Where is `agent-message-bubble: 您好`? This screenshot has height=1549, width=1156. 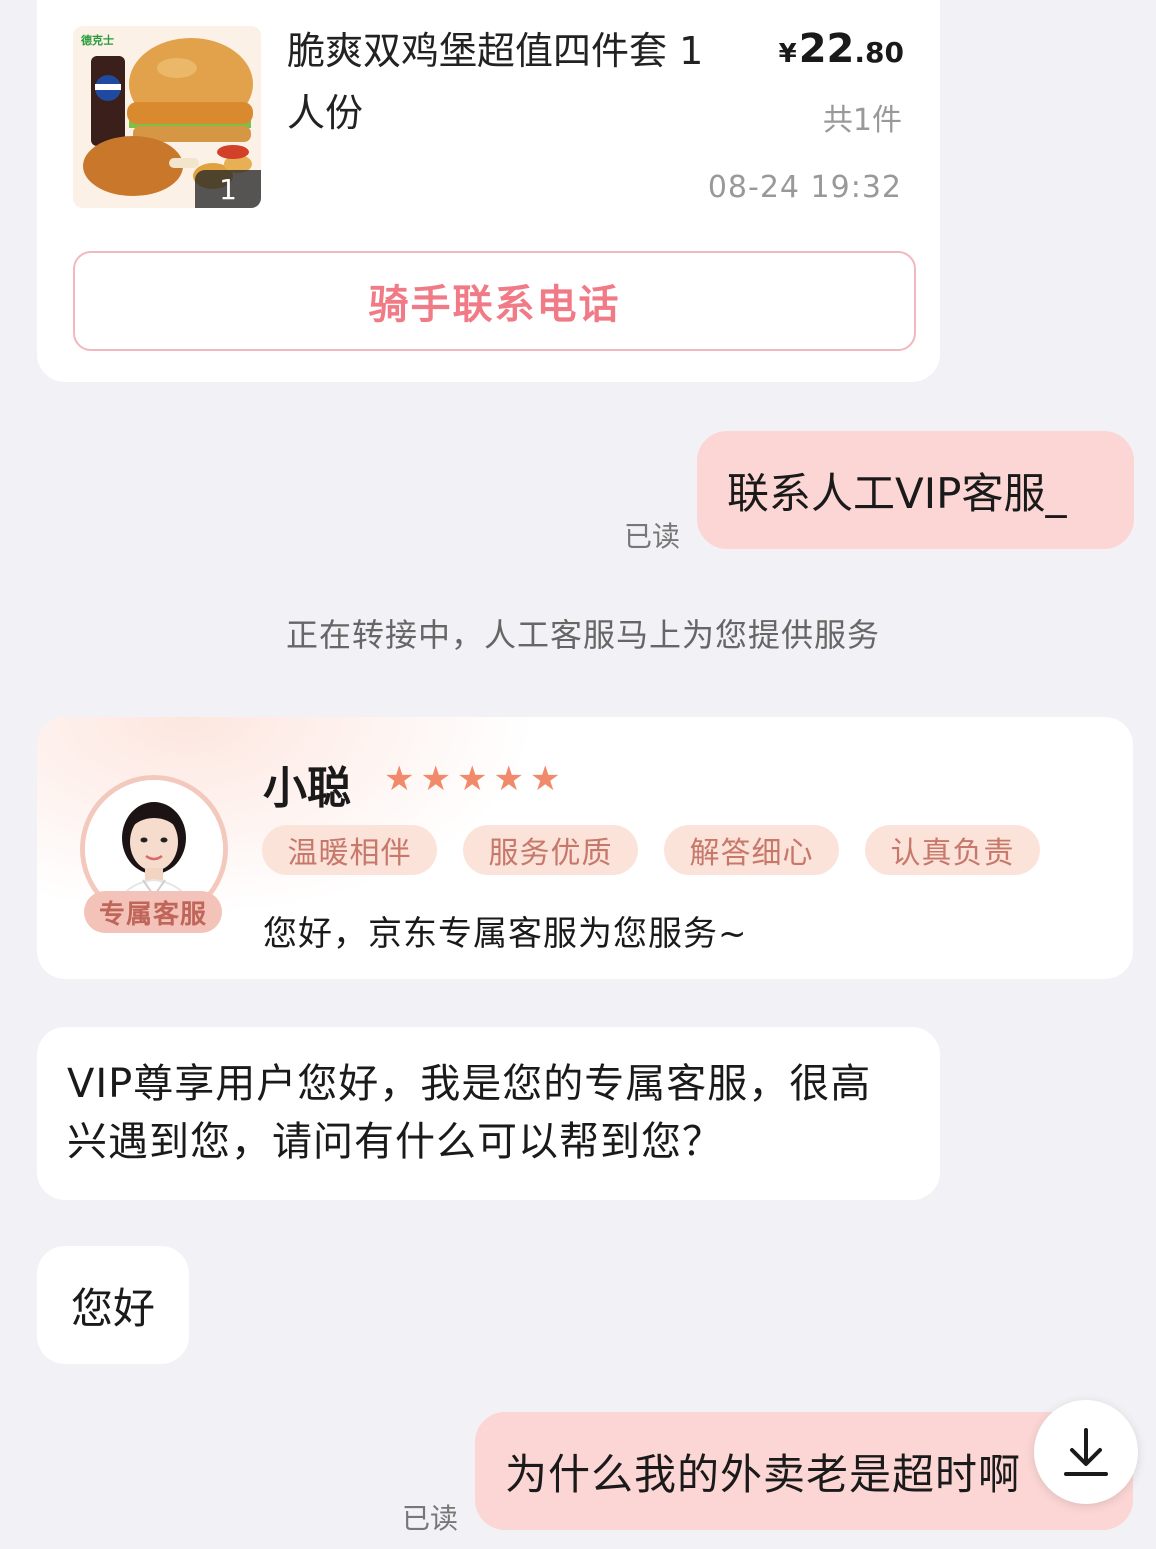 agent-message-bubble: 您好 is located at coordinates (113, 1305).